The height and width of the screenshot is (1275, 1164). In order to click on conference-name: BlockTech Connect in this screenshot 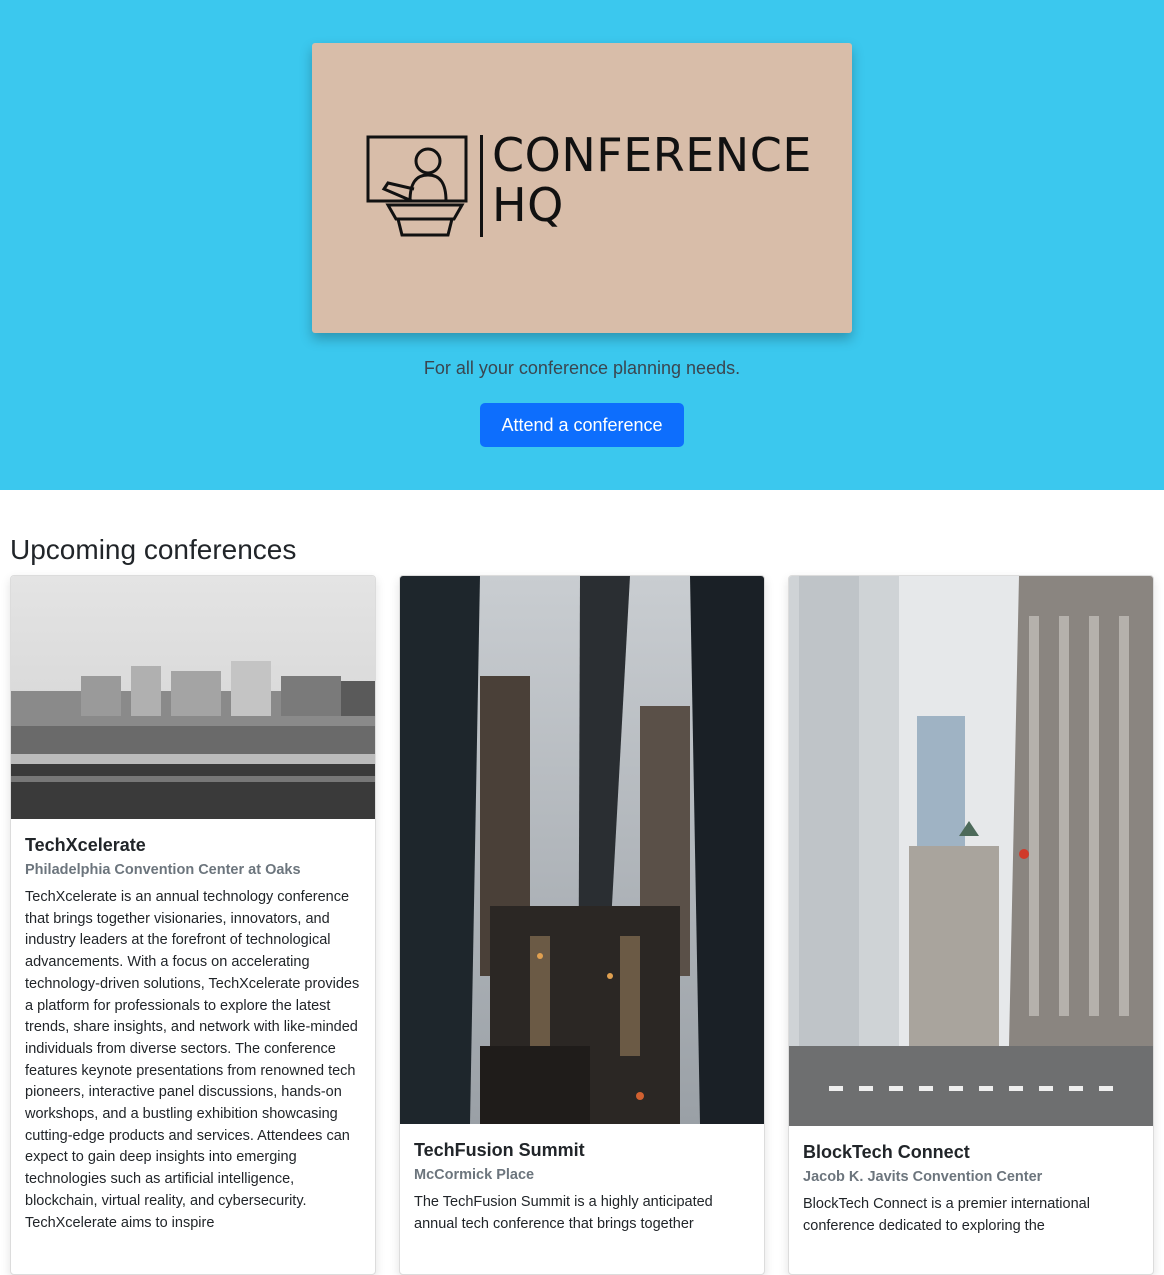, I will do `click(886, 1152)`.